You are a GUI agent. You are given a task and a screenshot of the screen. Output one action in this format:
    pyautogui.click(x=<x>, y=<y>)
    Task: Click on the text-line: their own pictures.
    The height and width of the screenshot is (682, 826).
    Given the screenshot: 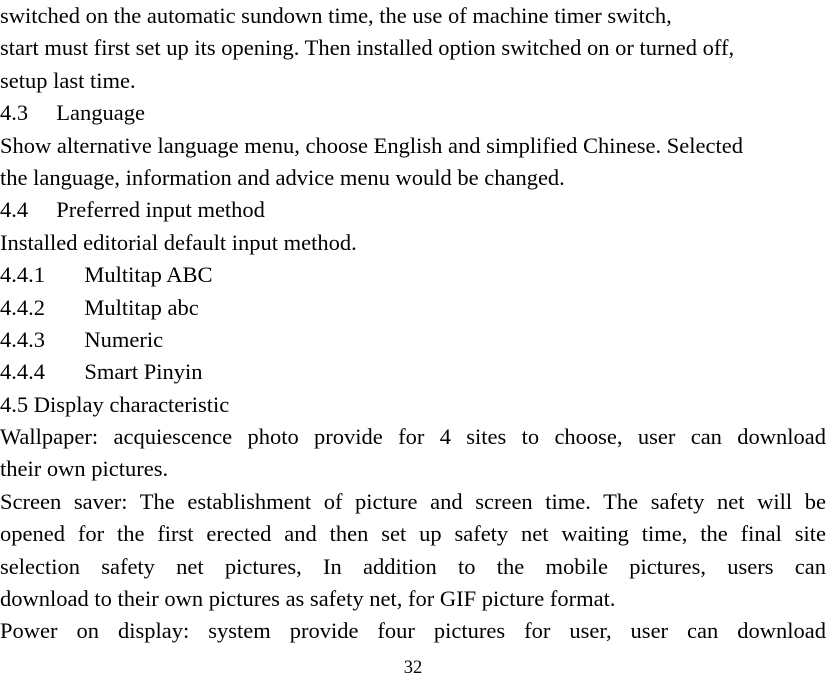 What is the action you would take?
    pyautogui.click(x=84, y=469)
    